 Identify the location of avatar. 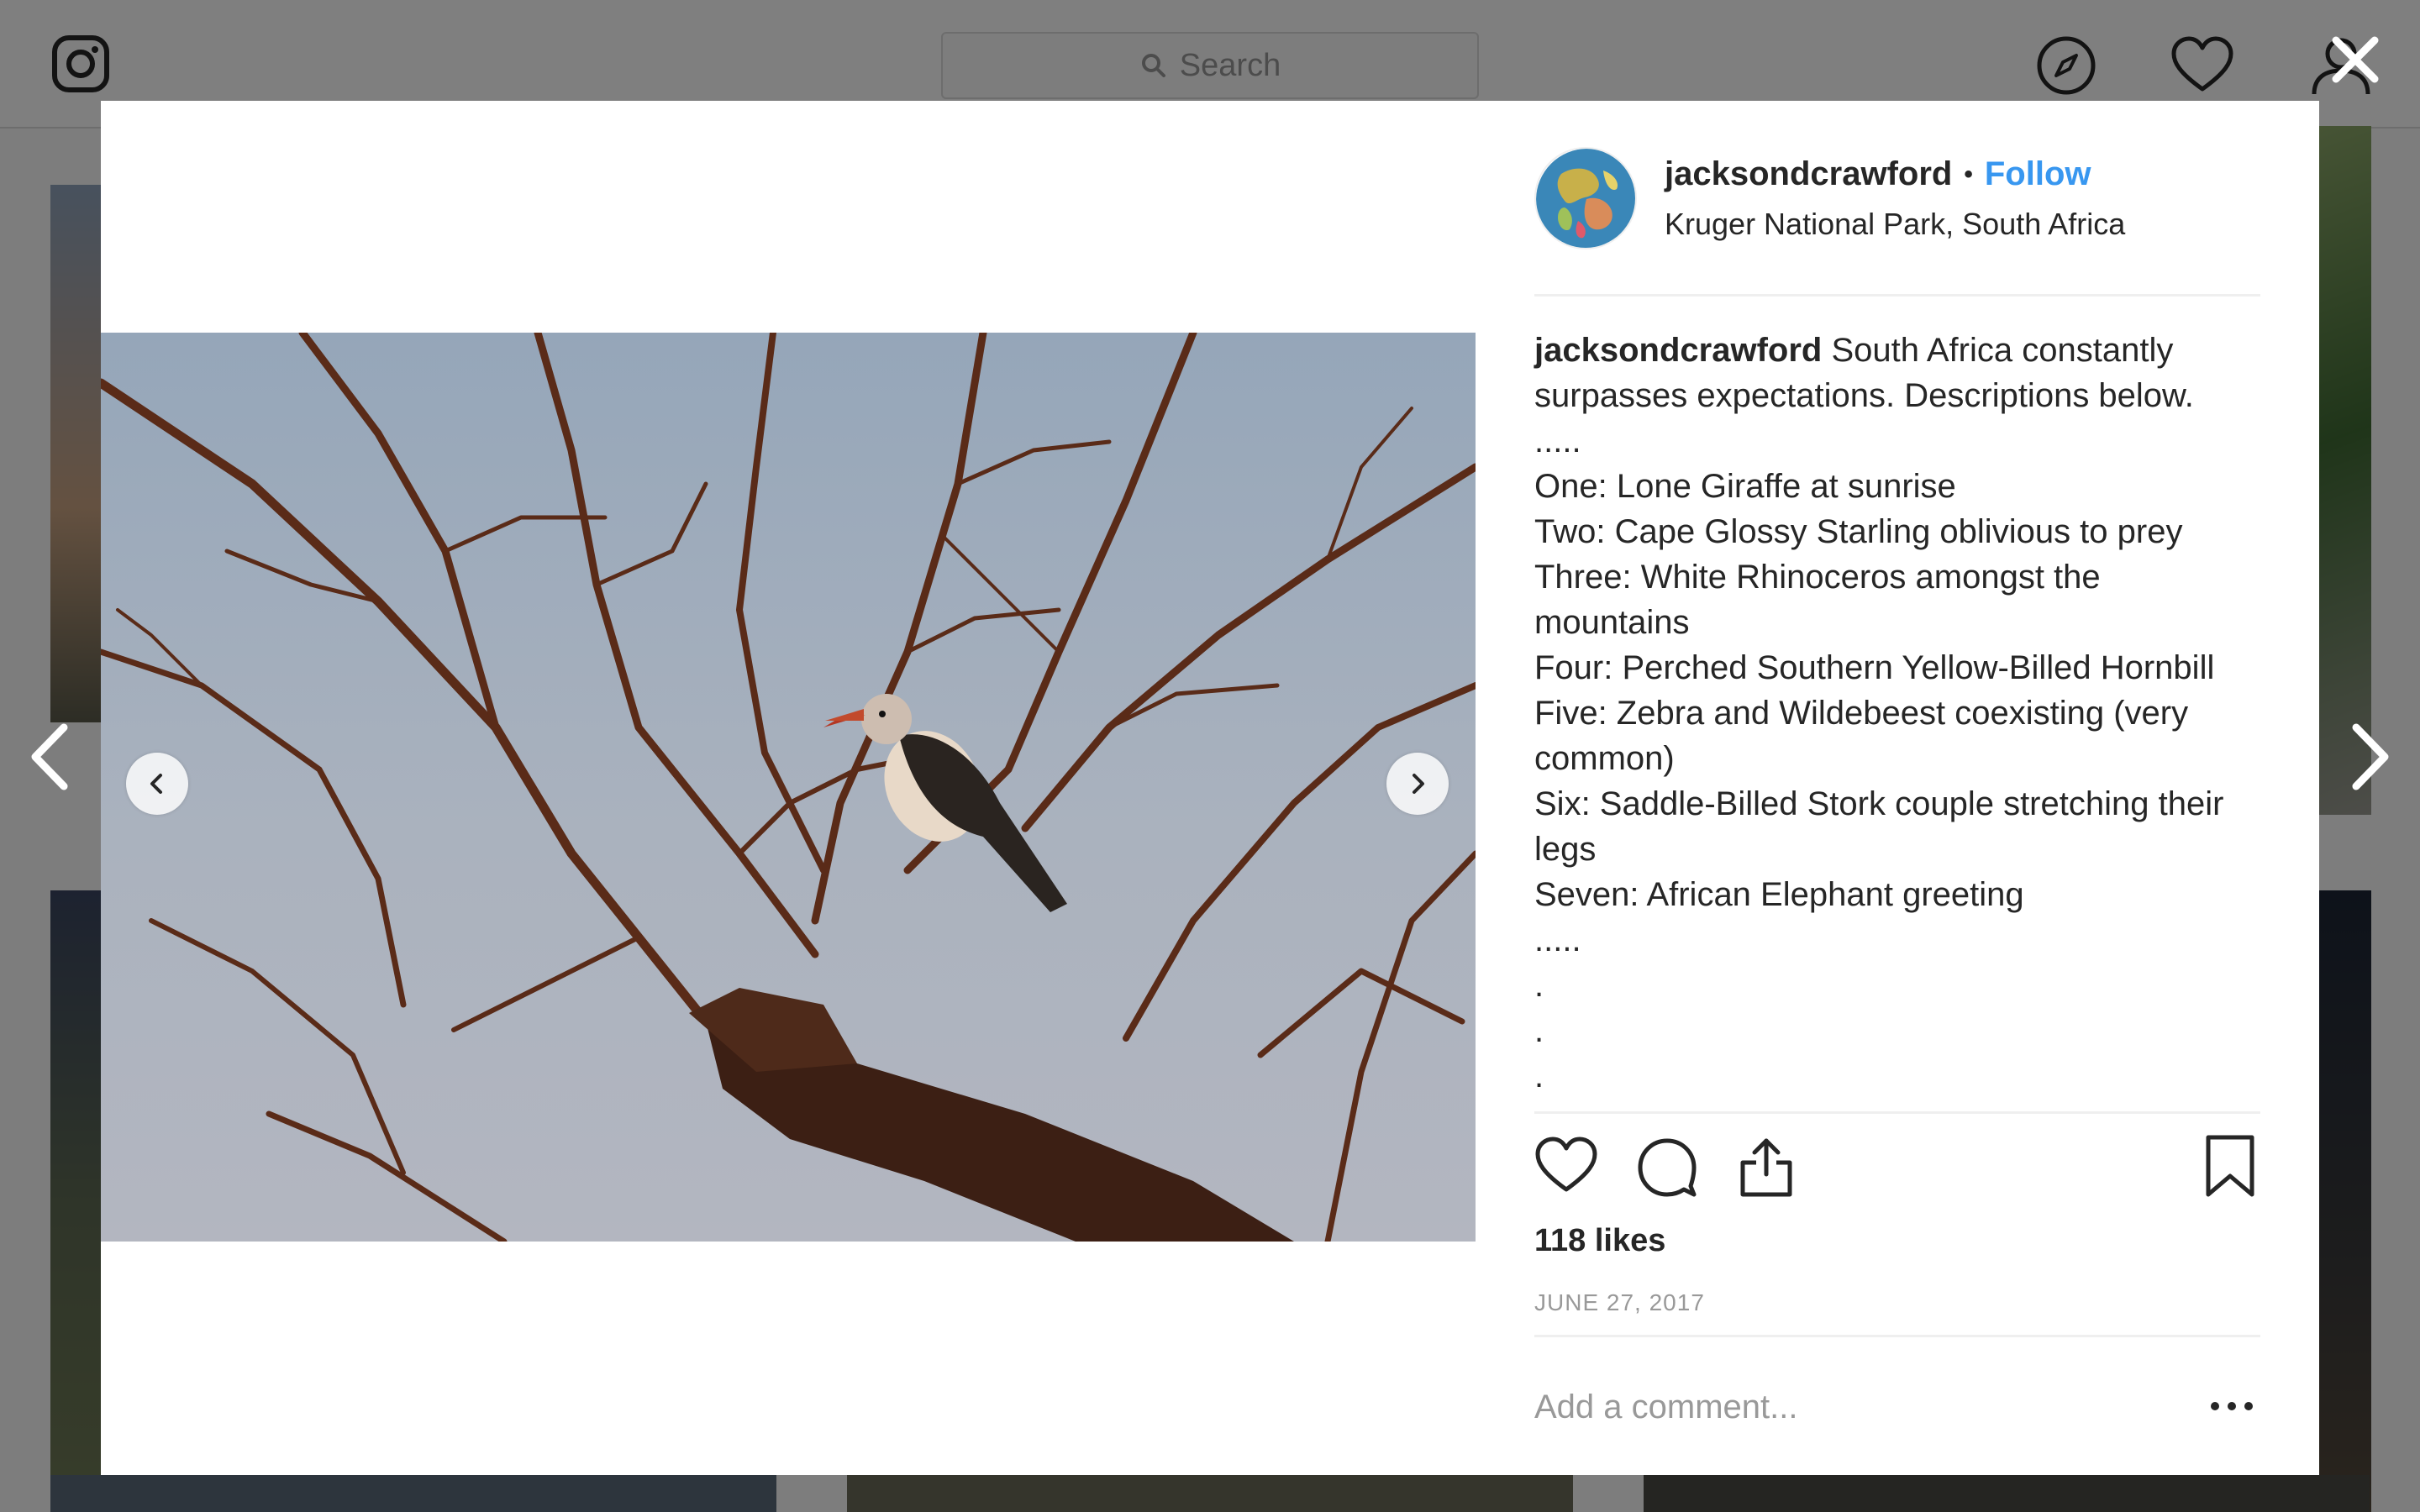
(1586, 198).